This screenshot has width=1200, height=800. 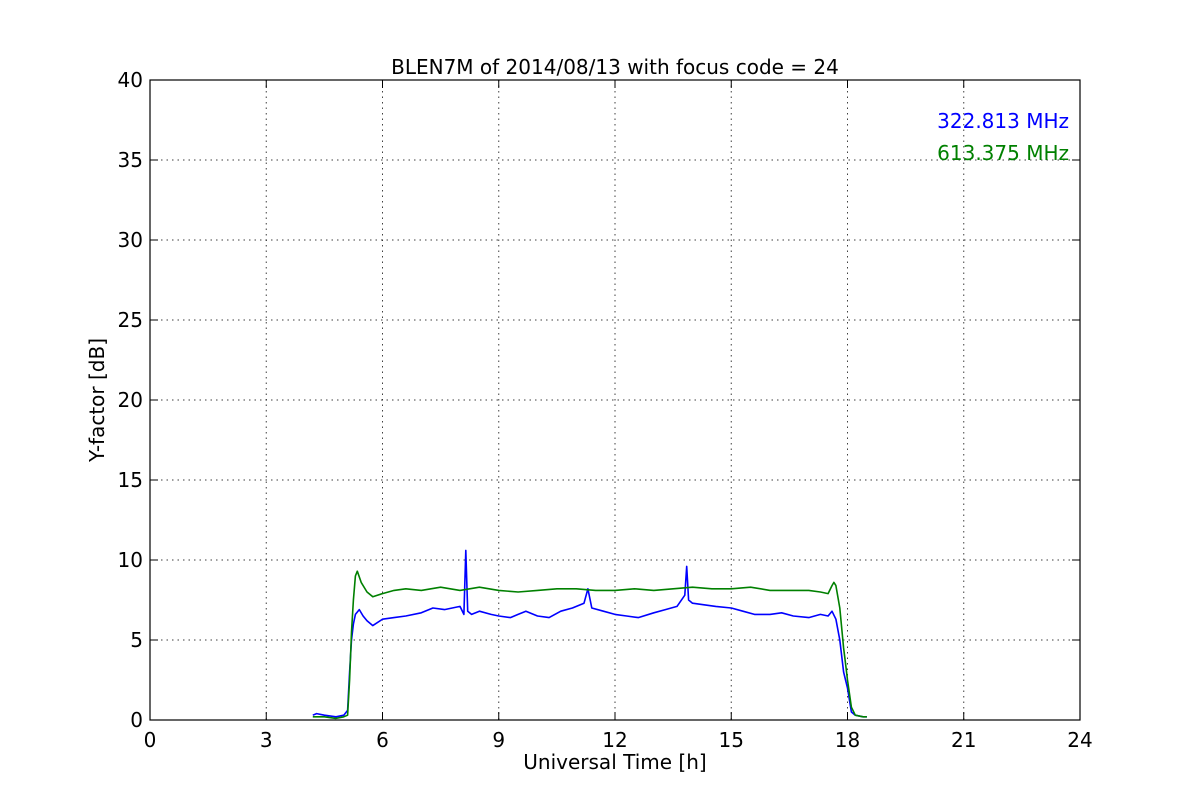 What do you see at coordinates (847, 740) in the screenshot?
I see `x-tick-label: 18` at bounding box center [847, 740].